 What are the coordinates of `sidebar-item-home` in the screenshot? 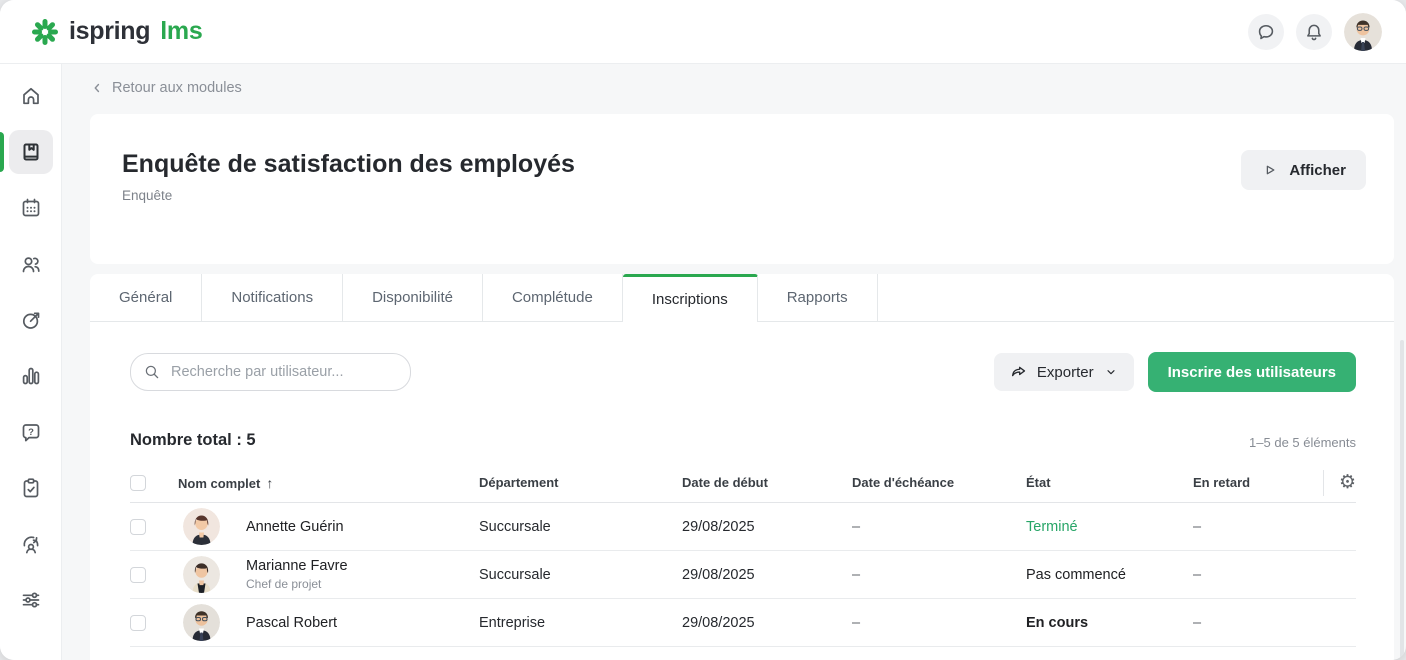 It's located at (31, 96).